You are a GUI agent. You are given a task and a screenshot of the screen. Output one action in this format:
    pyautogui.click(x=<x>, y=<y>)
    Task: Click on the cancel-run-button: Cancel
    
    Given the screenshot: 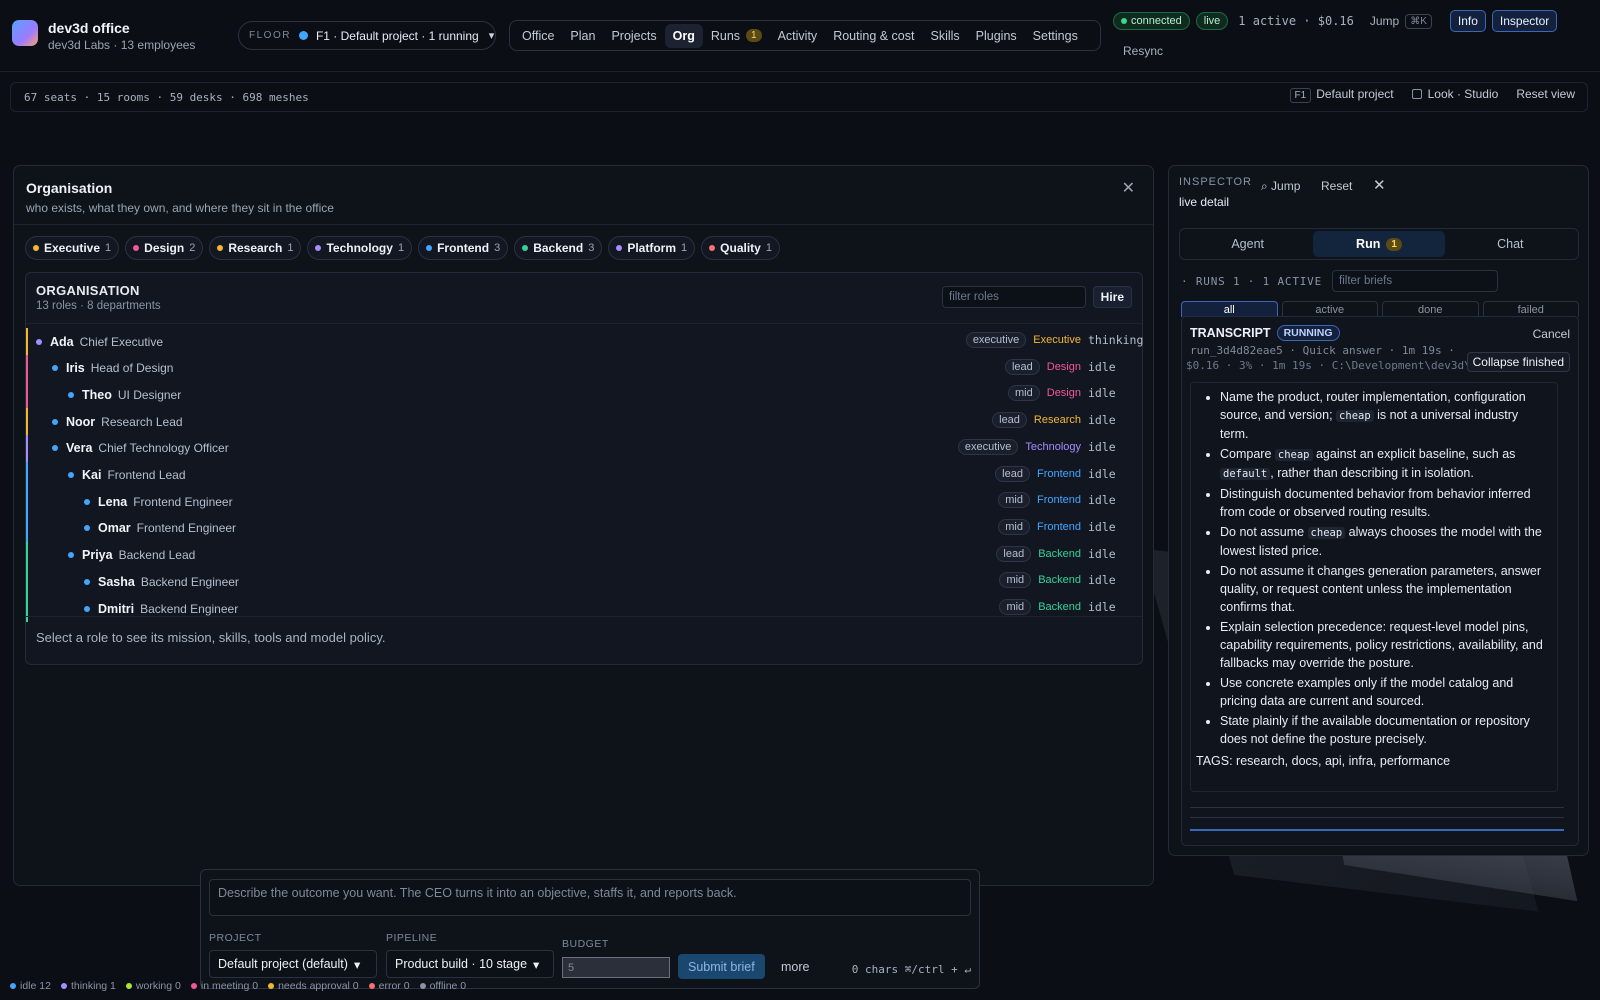 What is the action you would take?
    pyautogui.click(x=1551, y=334)
    